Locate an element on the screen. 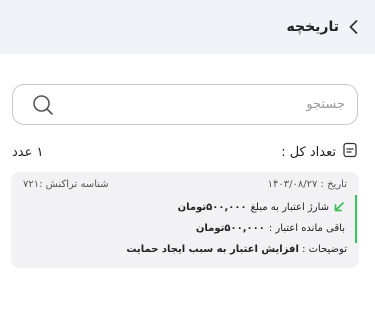 The width and height of the screenshot is (375, 316). chevron-right-icon is located at coordinates (354, 27).